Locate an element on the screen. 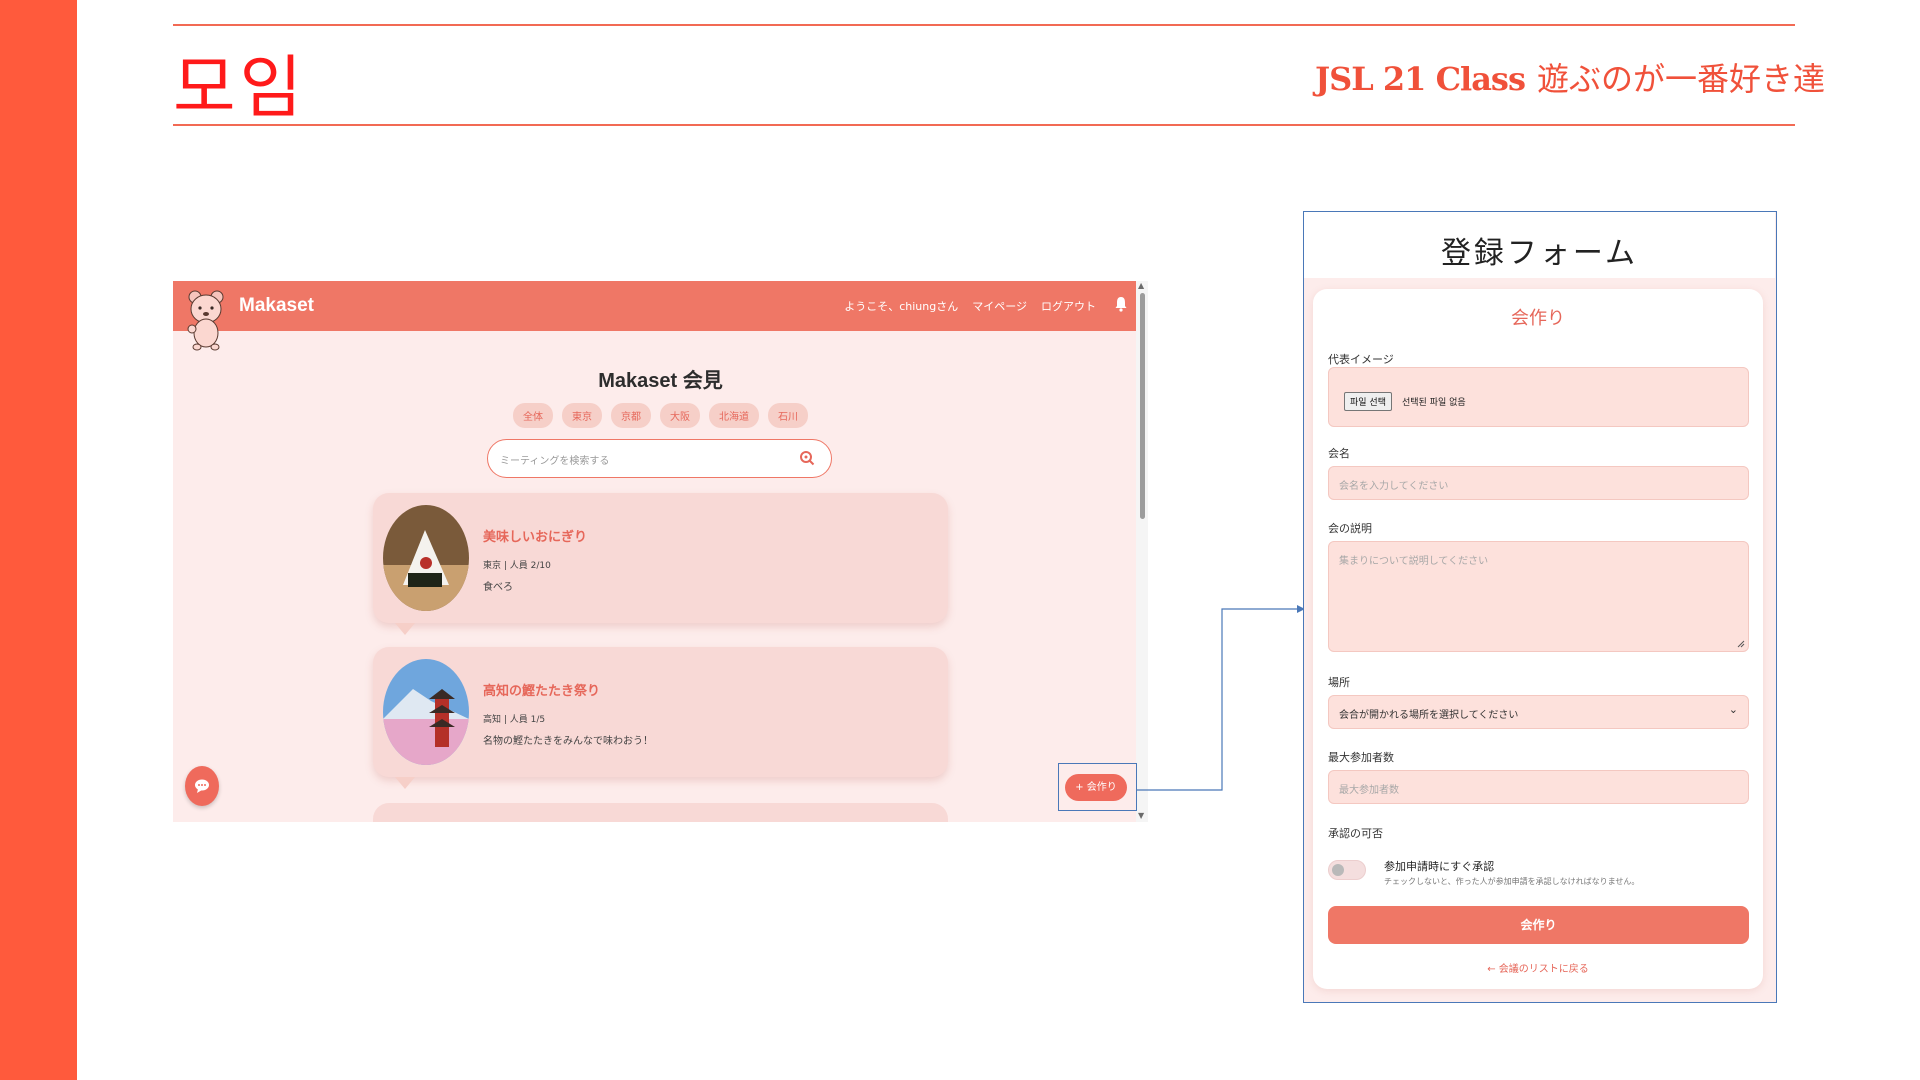 The width and height of the screenshot is (1920, 1080). meeting-card: 高知の鰹たたき祭り 高知 | 人員 1/5 名物の鰹たたきをみんなで味わおう！ is located at coordinates (660, 718).